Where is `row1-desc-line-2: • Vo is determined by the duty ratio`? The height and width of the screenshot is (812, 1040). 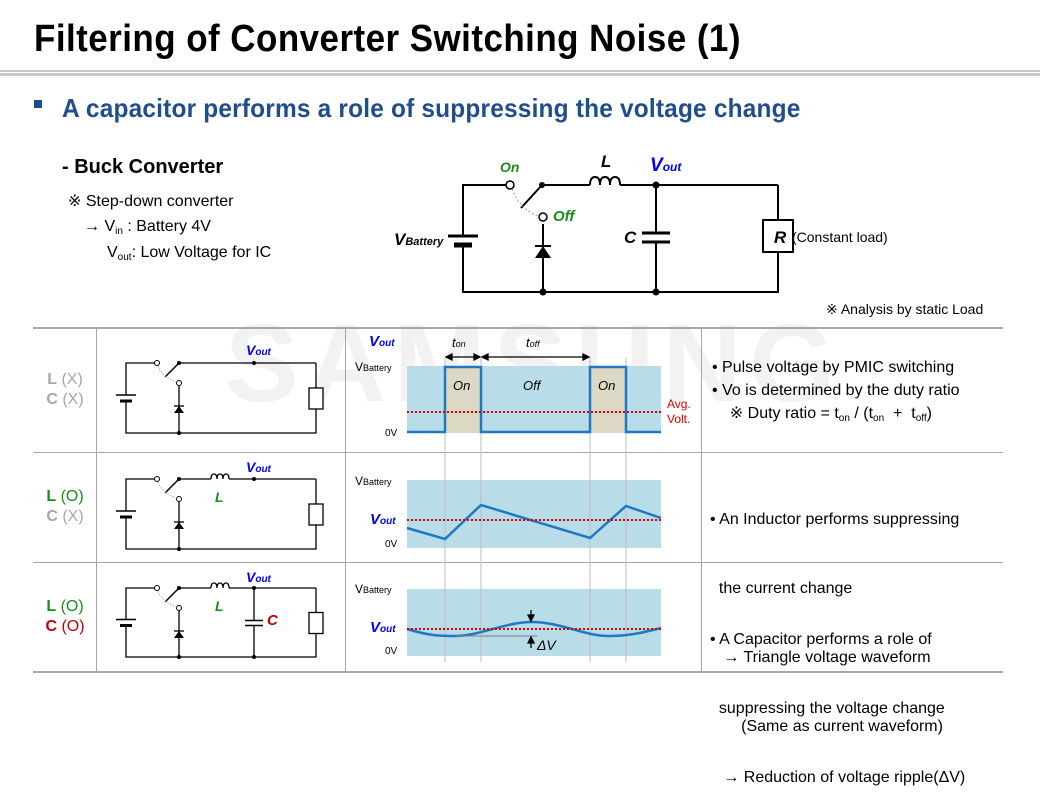 row1-desc-line-2: • Vo is determined by the duty ratio is located at coordinates (836, 390).